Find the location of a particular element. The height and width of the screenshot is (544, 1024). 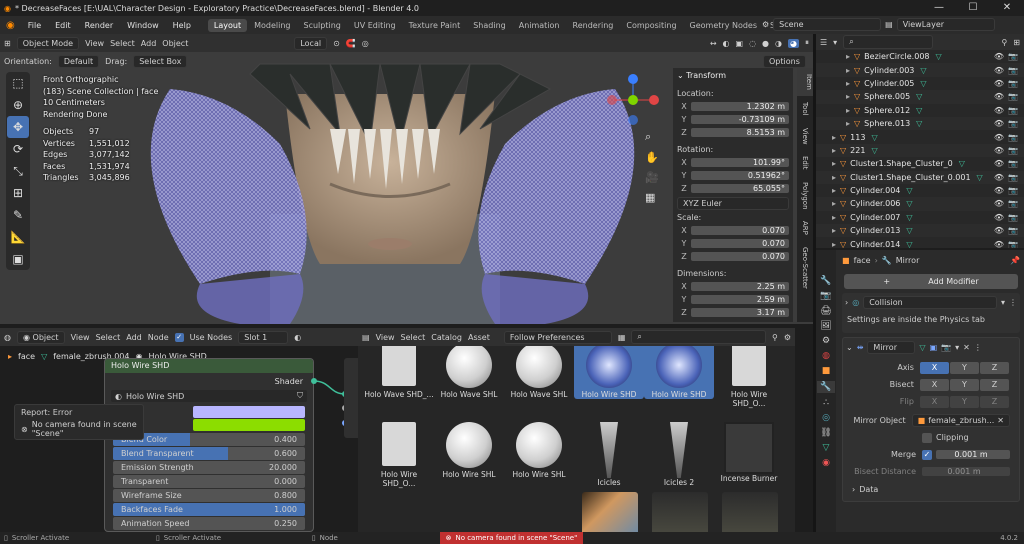

drag-handle-icon: ⋮ is located at coordinates (1013, 302).